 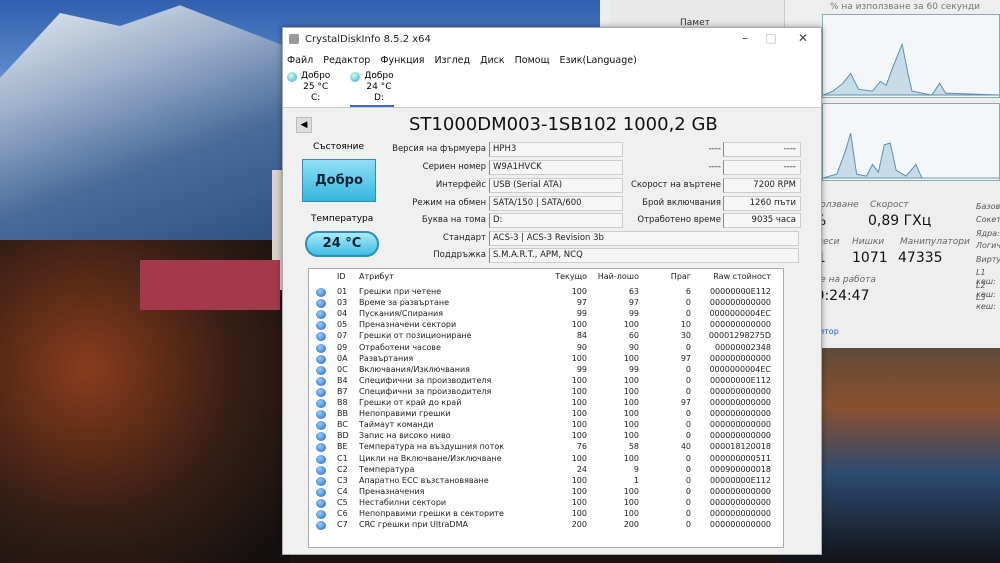 What do you see at coordinates (556, 220) in the screenshot?
I see `drive-letter-value: D:` at bounding box center [556, 220].